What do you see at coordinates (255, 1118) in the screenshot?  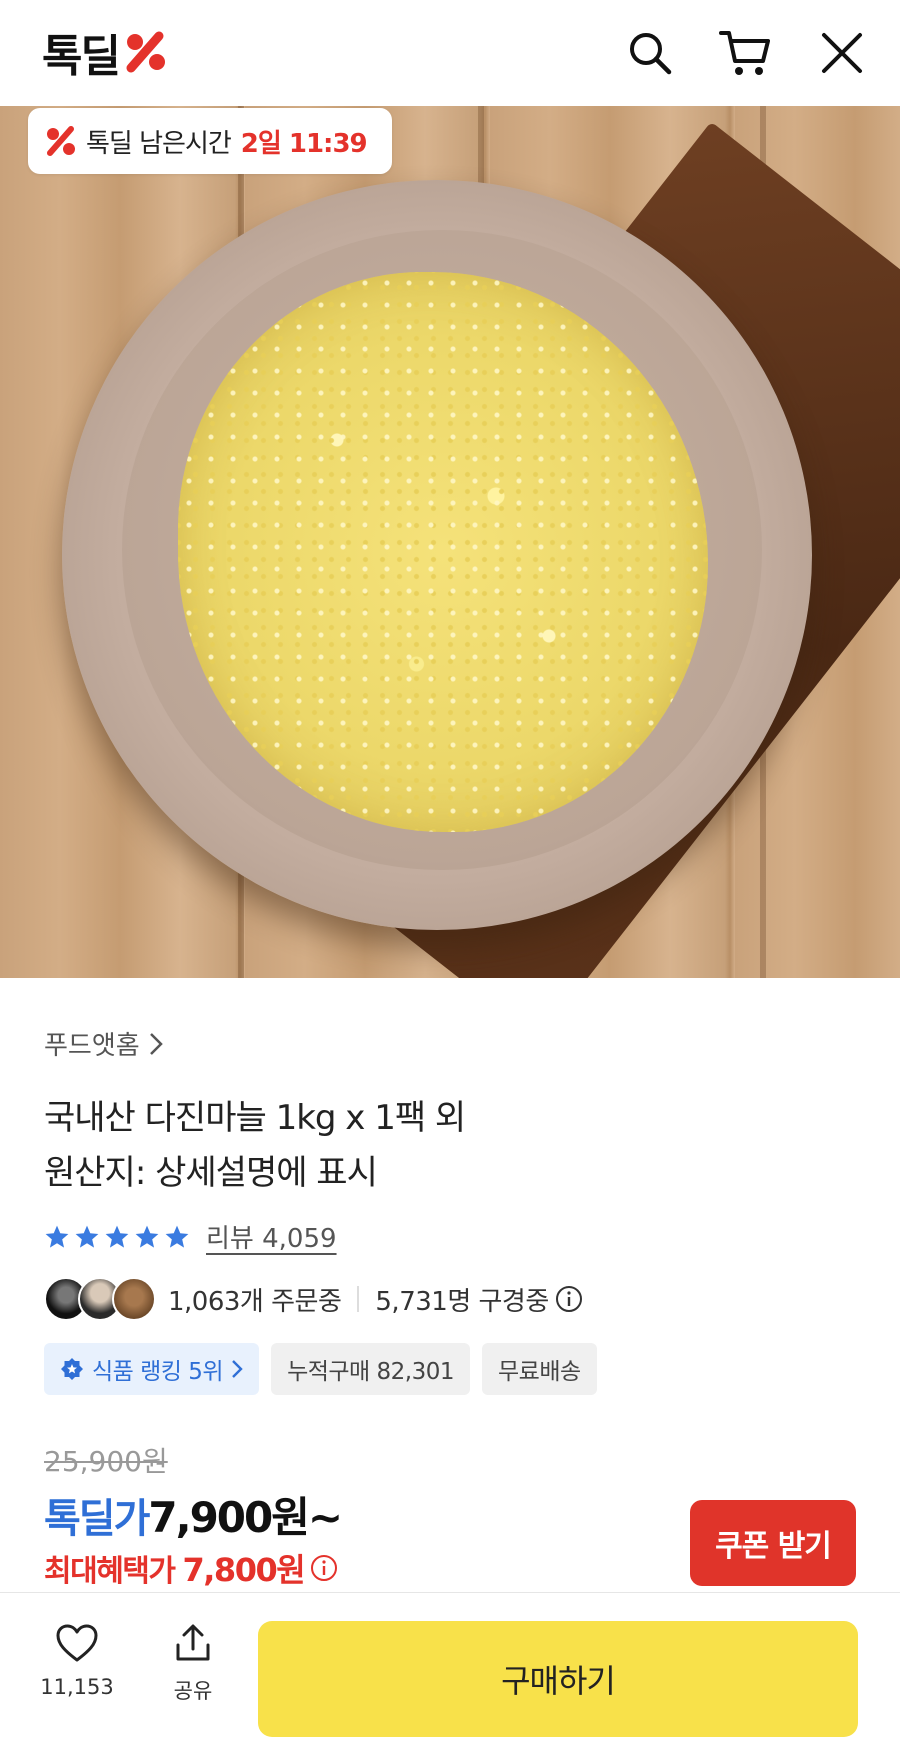 I see `product-title-line1: 국내산 다진마늘 1kg x 1팩 외` at bounding box center [255, 1118].